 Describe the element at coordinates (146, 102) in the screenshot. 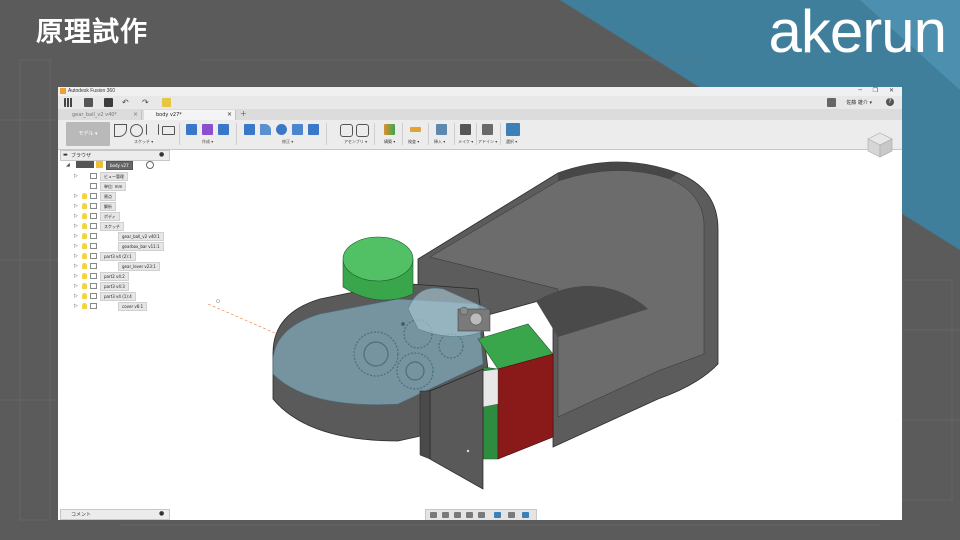

I see `redo-icon: ↷` at that location.